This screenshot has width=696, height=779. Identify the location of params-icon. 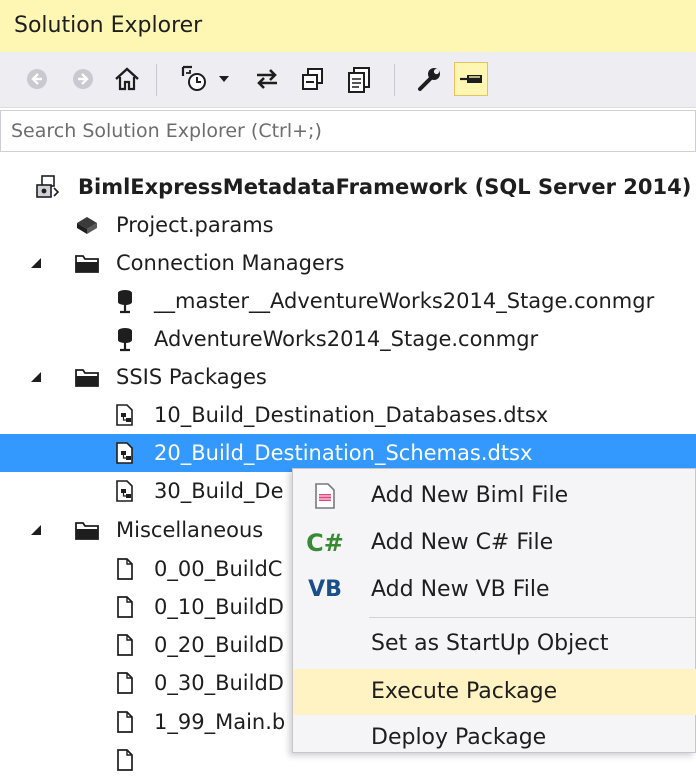
(87, 225).